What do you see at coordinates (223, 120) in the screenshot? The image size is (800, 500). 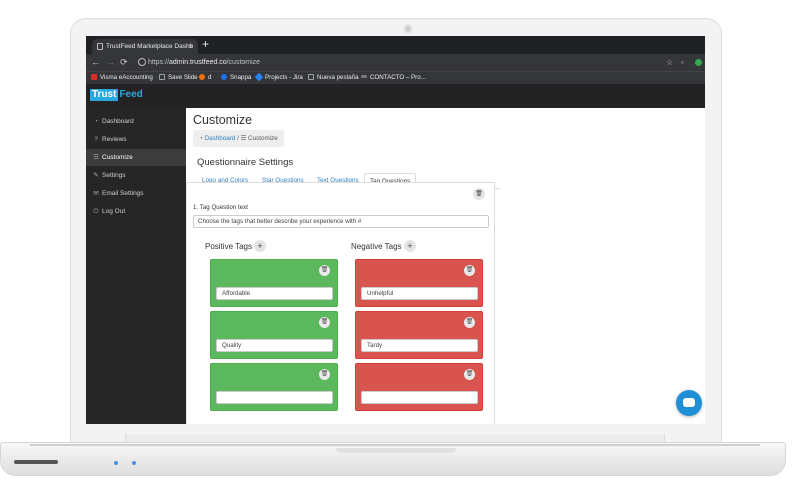 I see `page-title: Customize` at bounding box center [223, 120].